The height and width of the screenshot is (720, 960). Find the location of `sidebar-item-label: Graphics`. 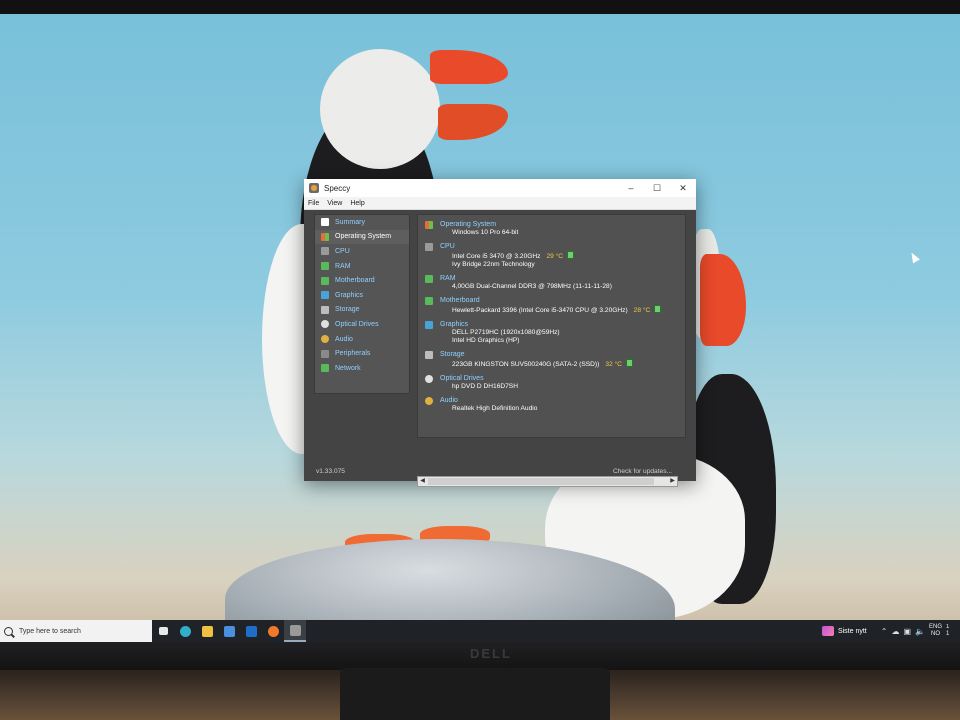

sidebar-item-label: Graphics is located at coordinates (349, 295).